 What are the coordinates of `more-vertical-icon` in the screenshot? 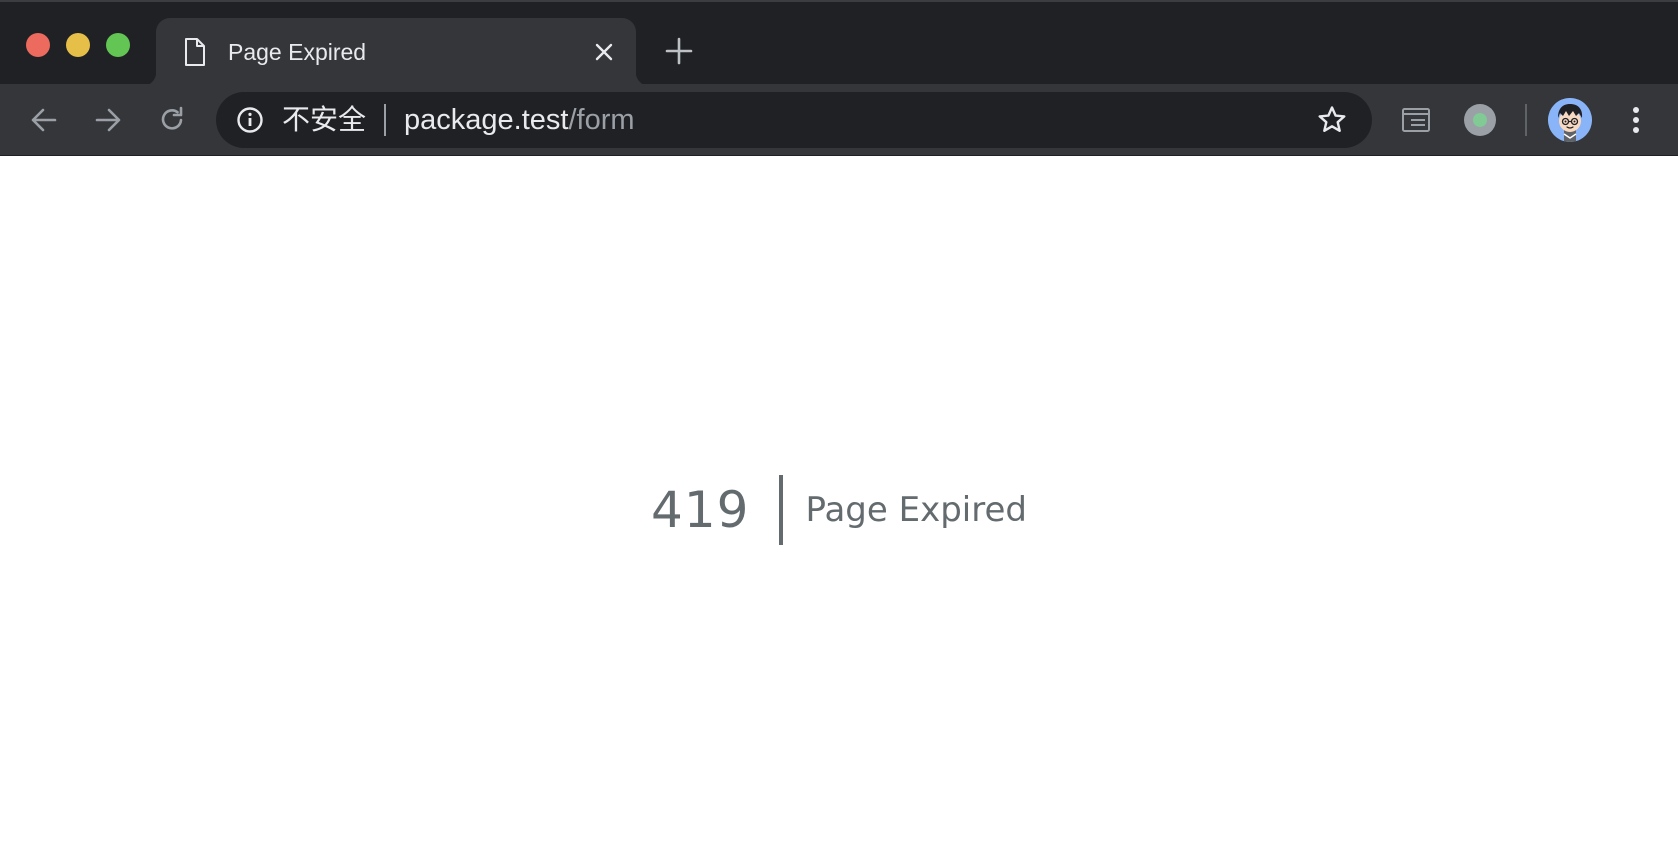 It's located at (1636, 120).